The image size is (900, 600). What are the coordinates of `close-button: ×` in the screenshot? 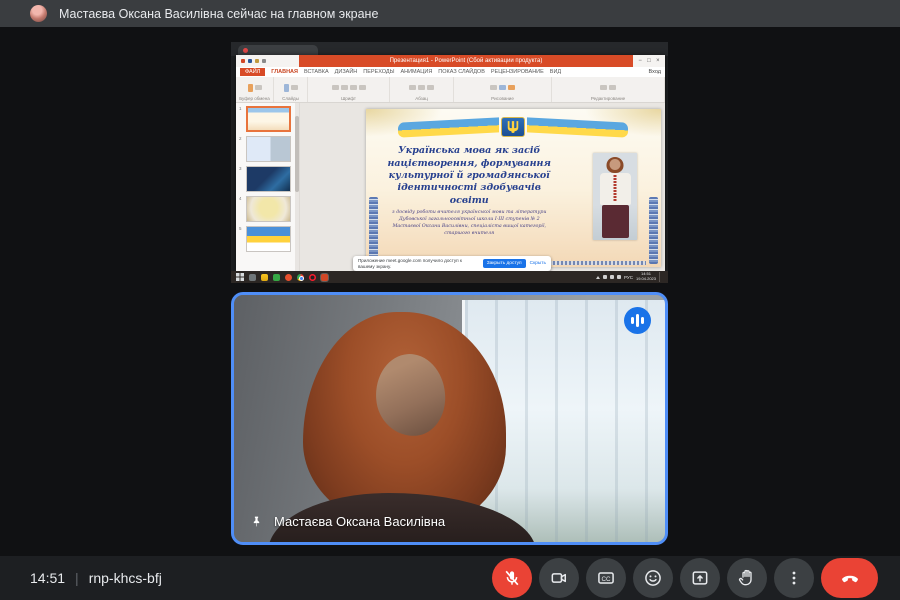 It's located at (658, 61).